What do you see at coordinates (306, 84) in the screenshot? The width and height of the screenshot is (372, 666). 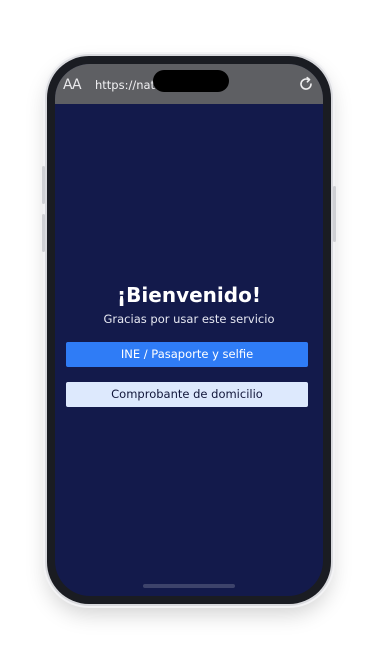 I see `reload-icon` at bounding box center [306, 84].